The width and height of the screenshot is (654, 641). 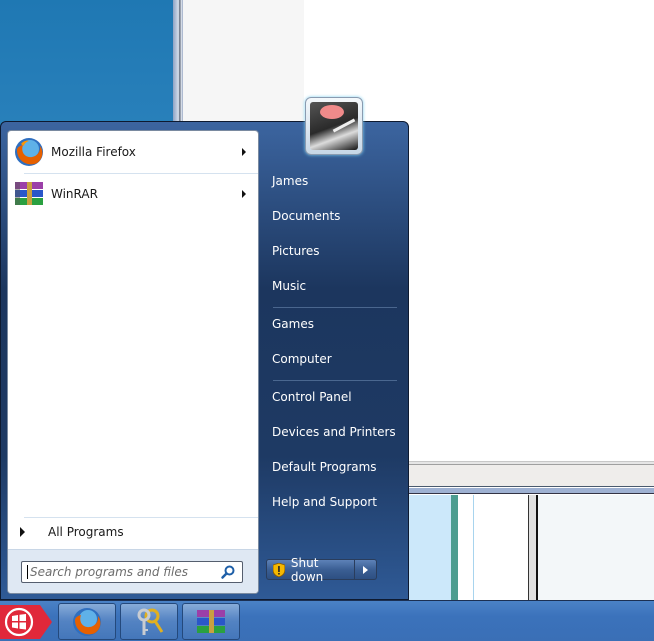 What do you see at coordinates (531, 491) in the screenshot?
I see `background-window-header-bar` at bounding box center [531, 491].